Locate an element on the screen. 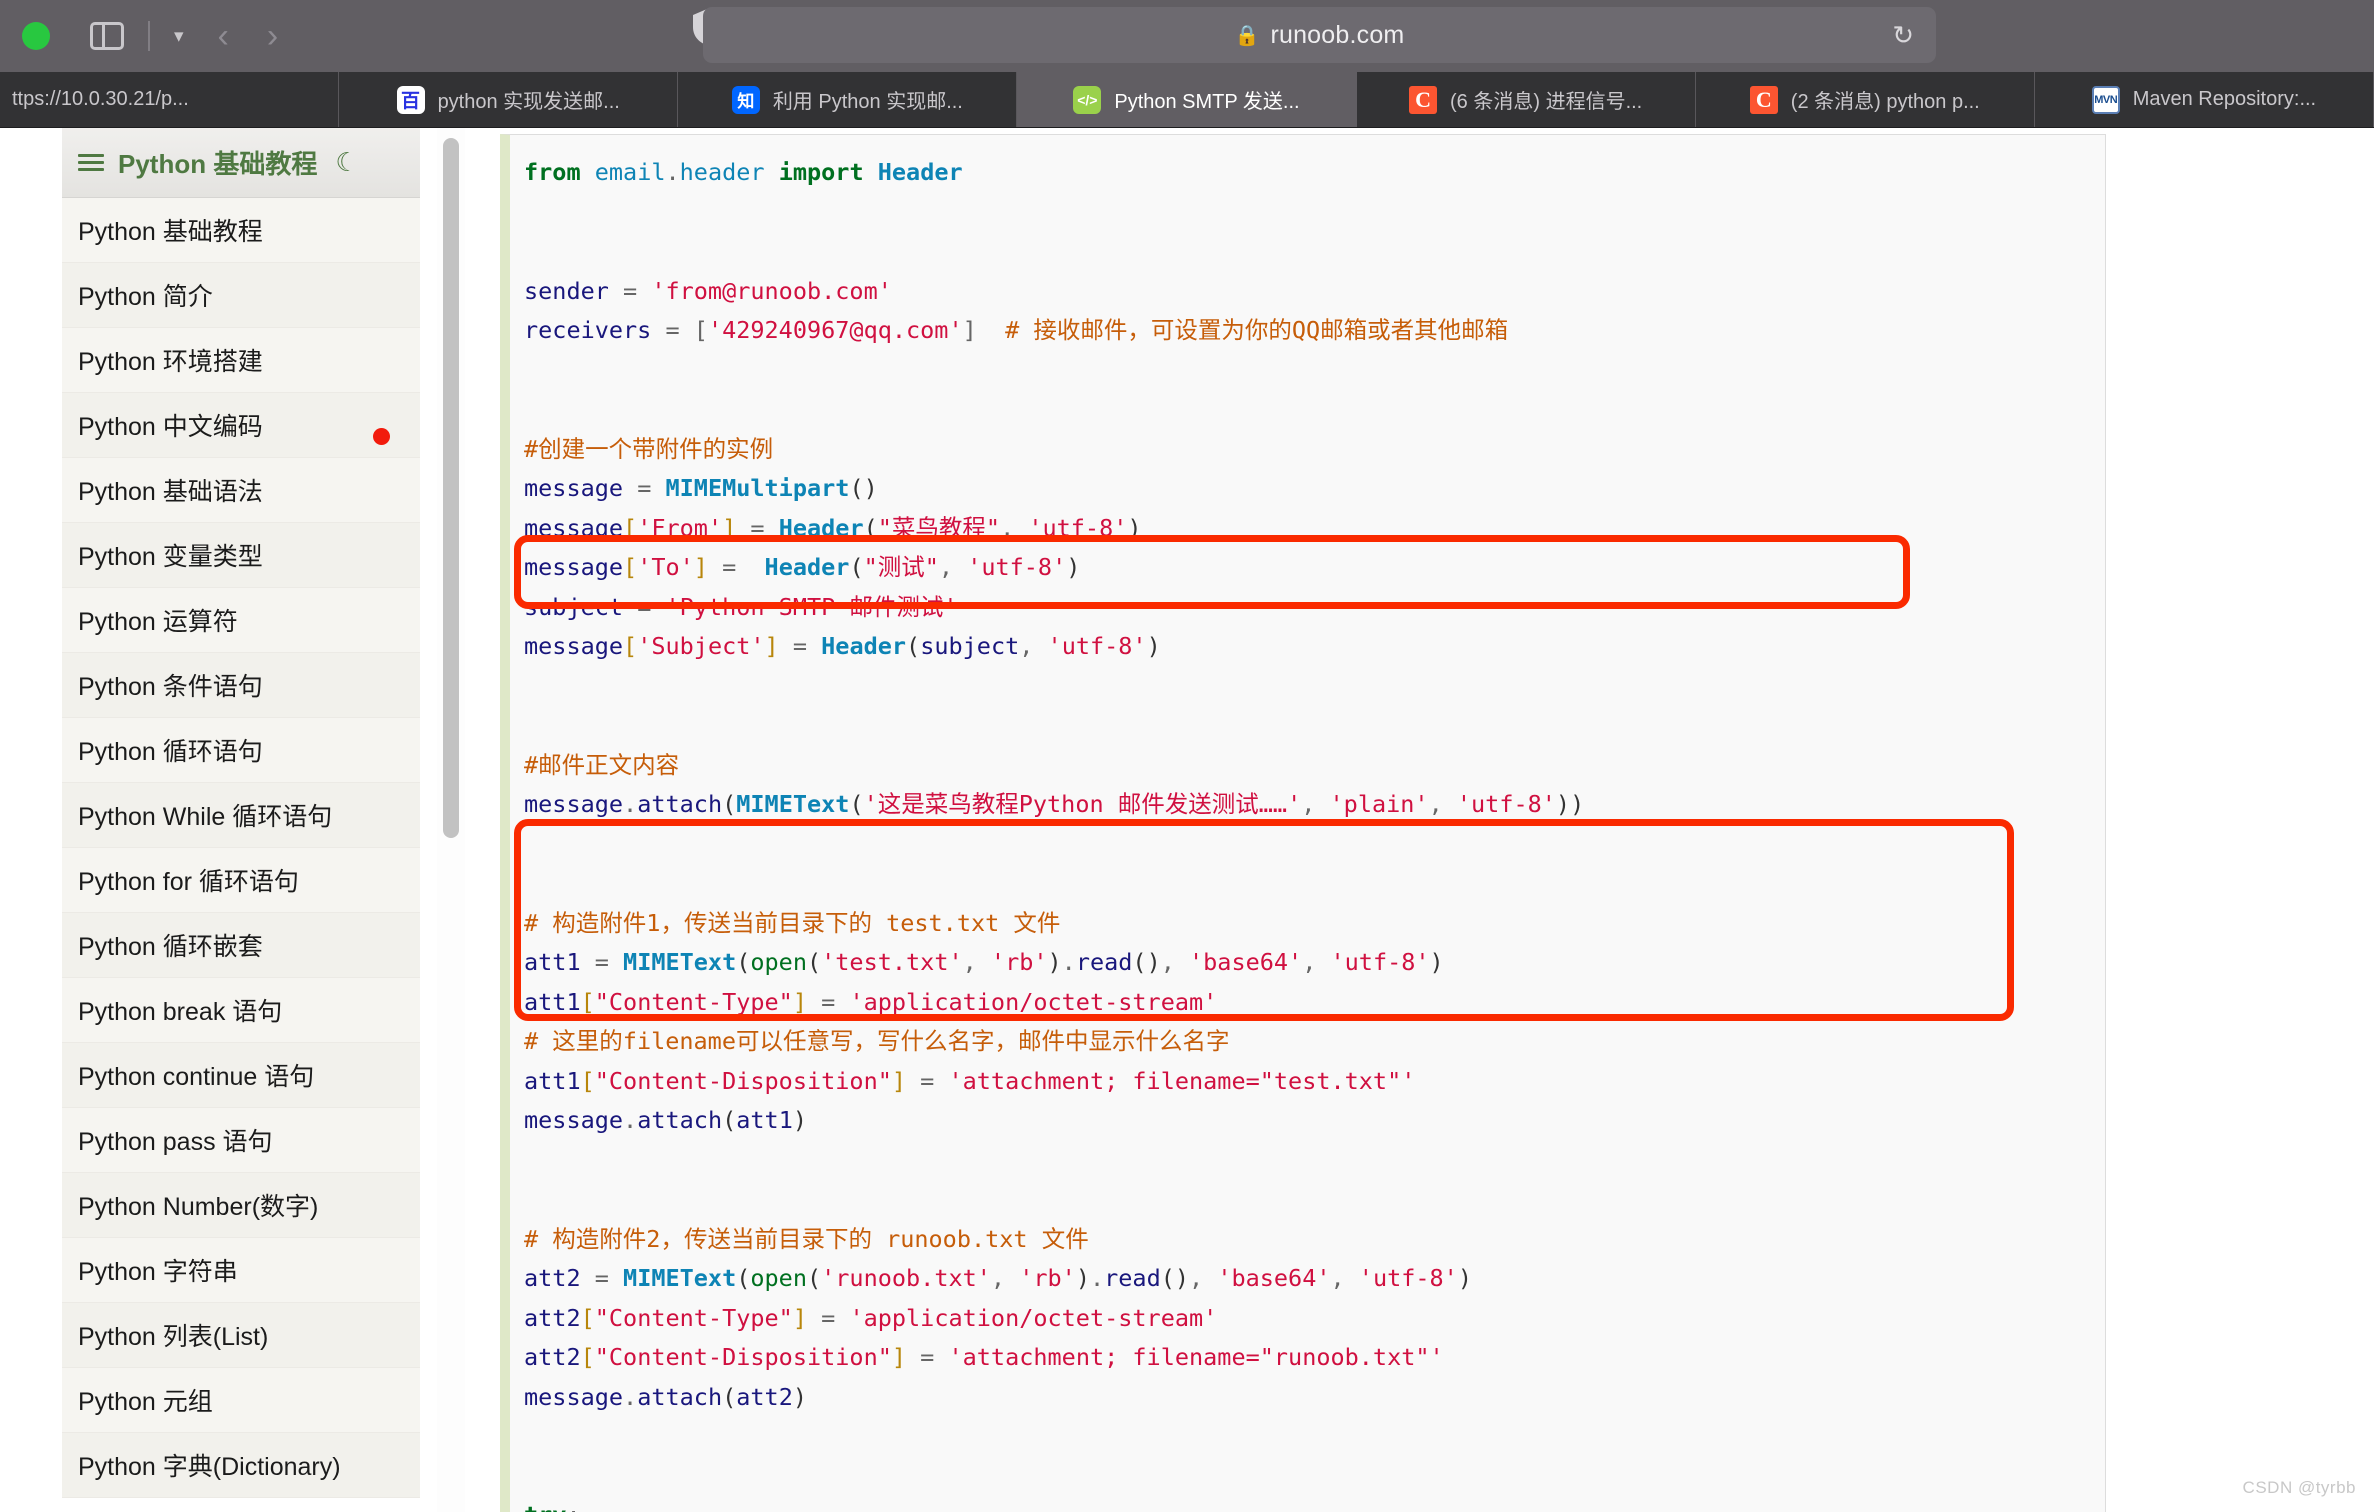 This screenshot has width=2374, height=1512. moon-icon: ☾ is located at coordinates (346, 162).